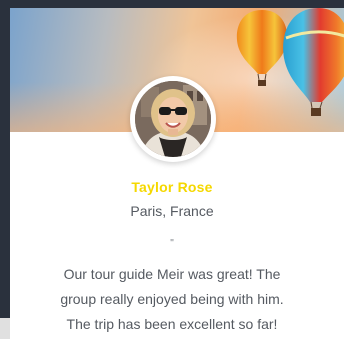  I want to click on person-photo-icon, so click(173, 119).